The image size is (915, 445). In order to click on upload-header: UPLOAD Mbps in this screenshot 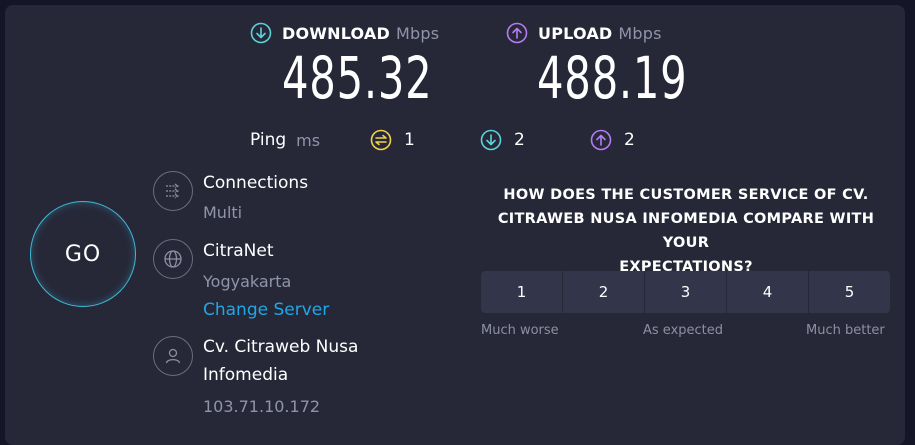, I will do `click(584, 33)`.